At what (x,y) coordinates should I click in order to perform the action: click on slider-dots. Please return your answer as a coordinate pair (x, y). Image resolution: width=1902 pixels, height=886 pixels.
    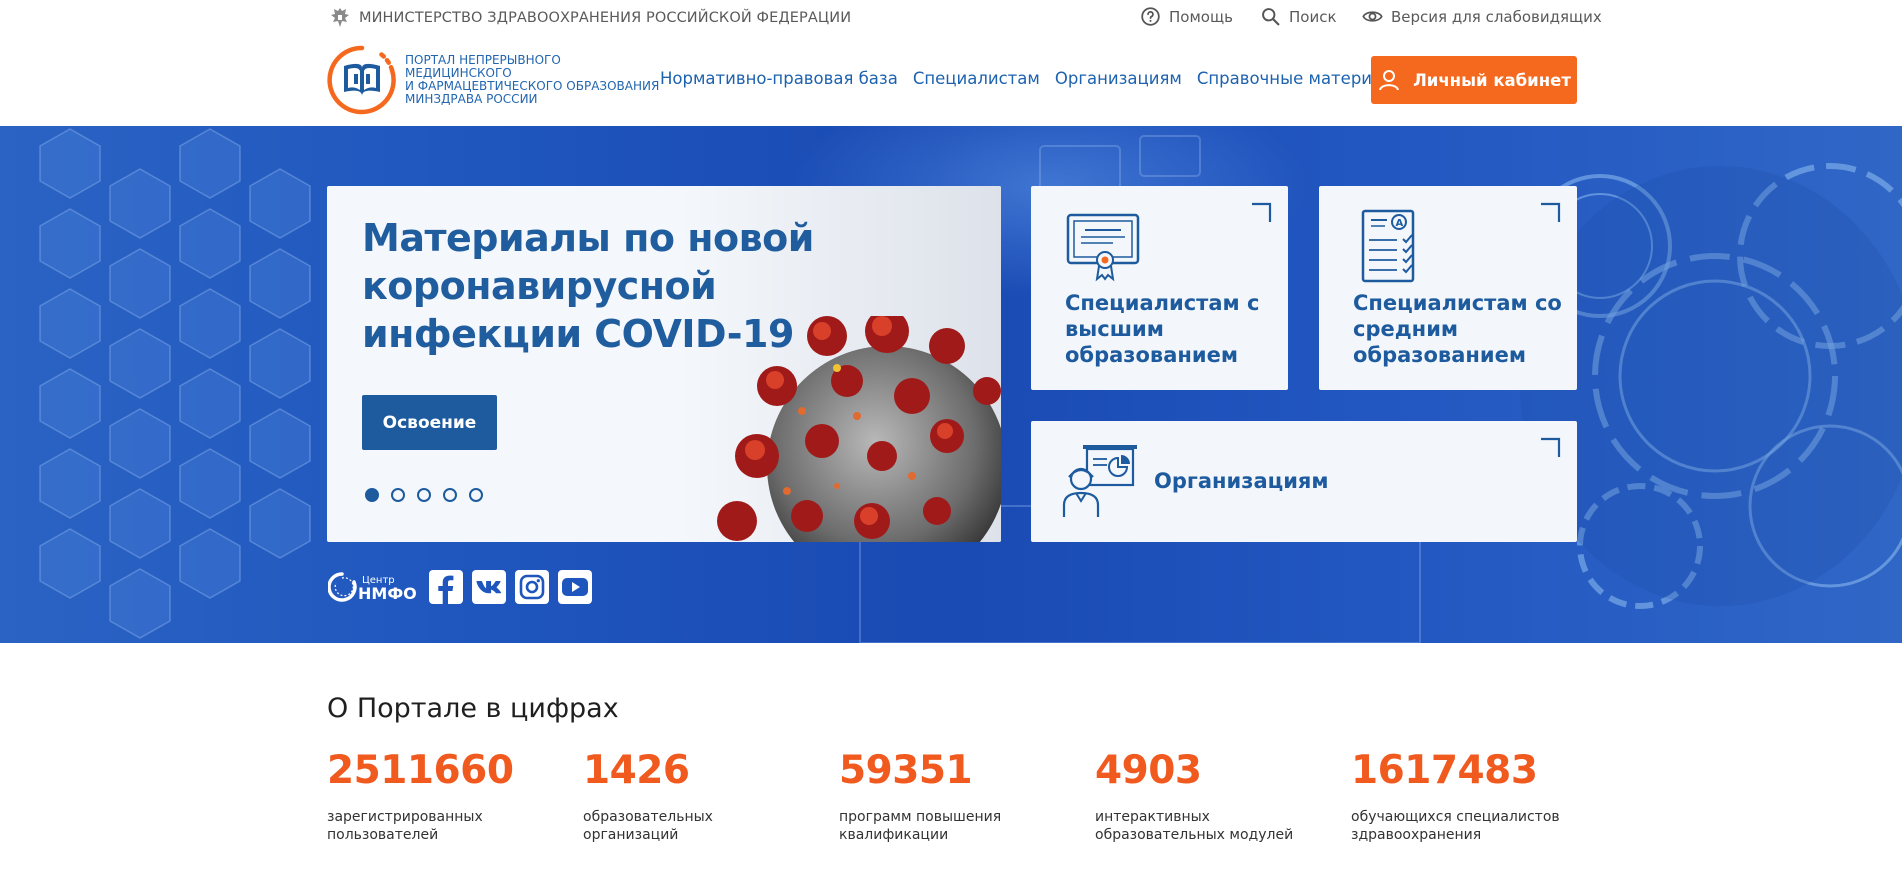
    Looking at the image, I should click on (424, 495).